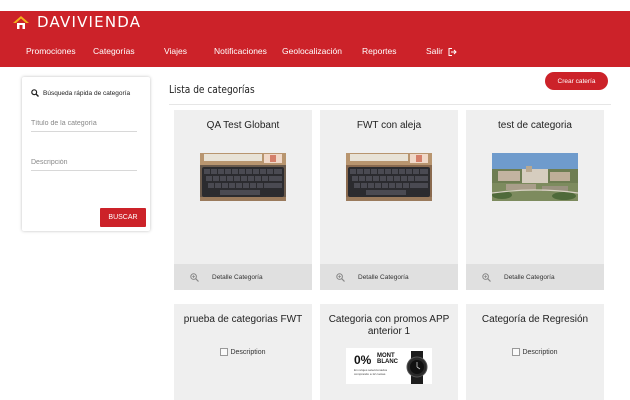 Image resolution: width=630 pixels, height=400 pixels. Describe the element at coordinates (84, 124) in the screenshot. I see `category-title-input` at that location.